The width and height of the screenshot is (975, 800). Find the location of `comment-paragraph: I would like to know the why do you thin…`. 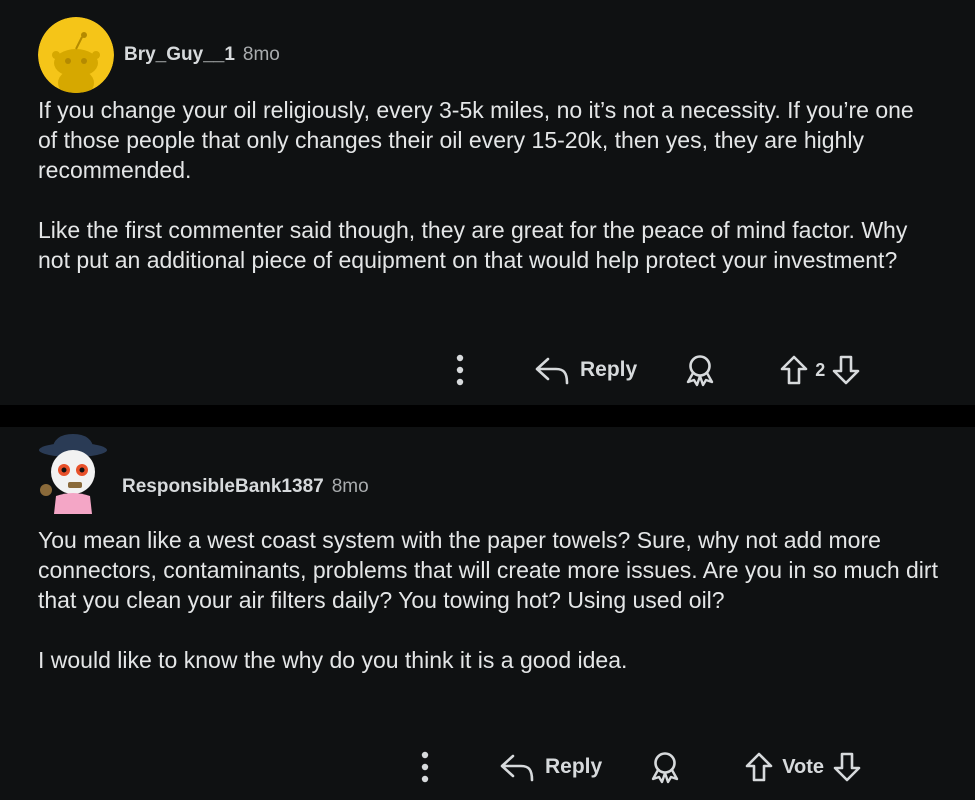

comment-paragraph: I would like to know the why do you thin… is located at coordinates (333, 660).